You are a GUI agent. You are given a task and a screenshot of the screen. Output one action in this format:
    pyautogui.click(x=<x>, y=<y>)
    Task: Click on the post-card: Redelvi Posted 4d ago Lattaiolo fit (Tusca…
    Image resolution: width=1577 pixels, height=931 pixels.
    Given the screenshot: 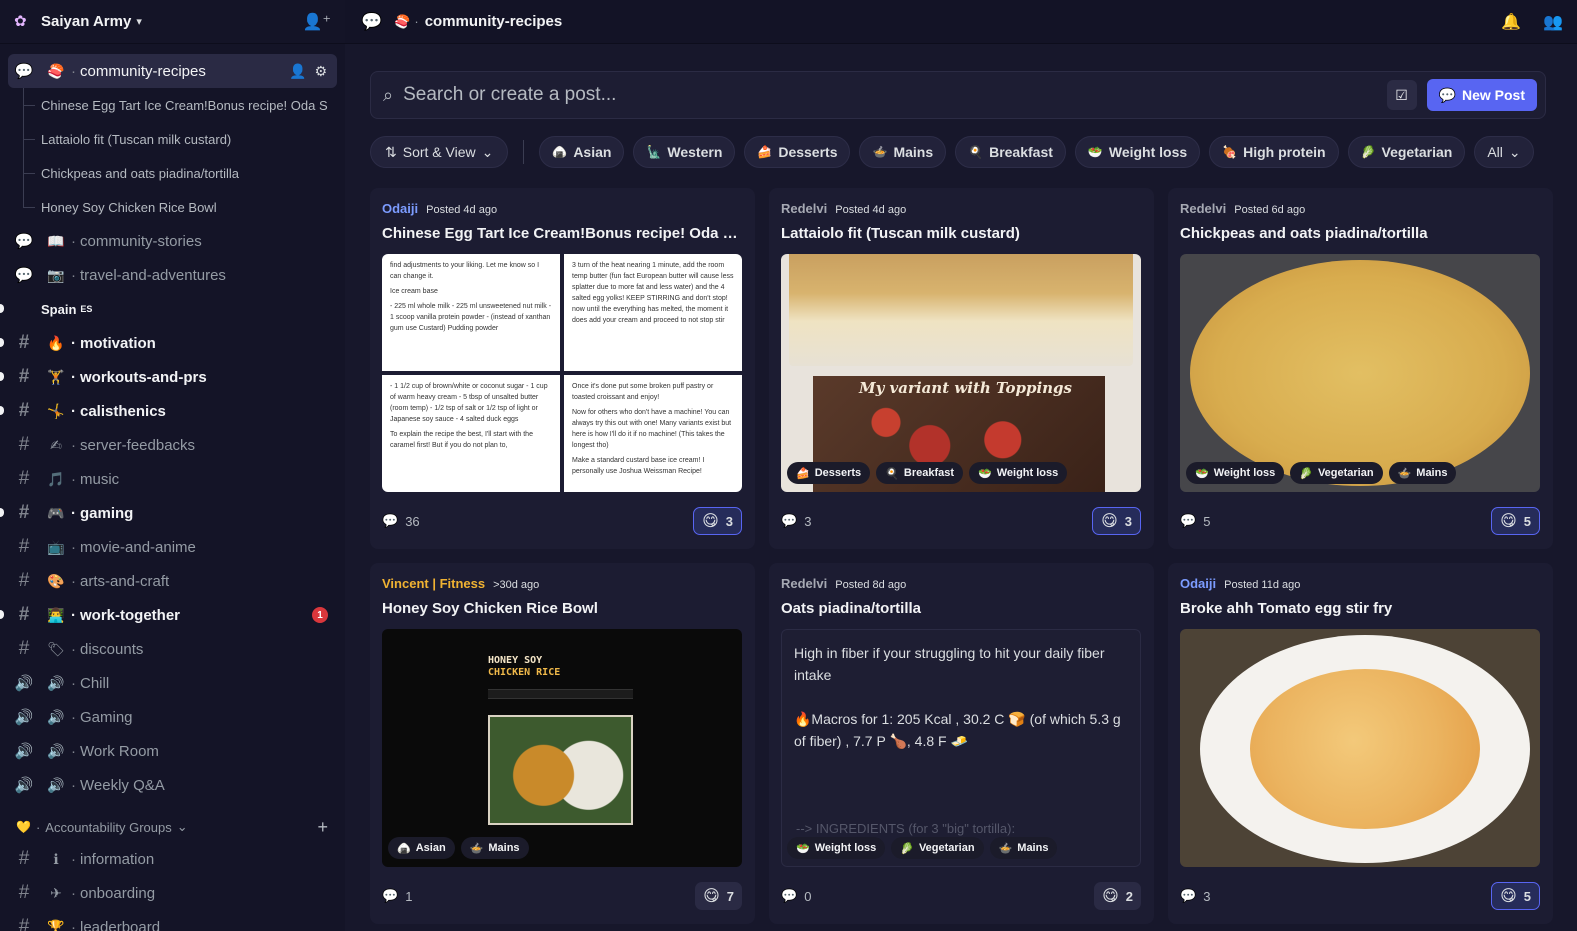 What is the action you would take?
    pyautogui.click(x=961, y=368)
    